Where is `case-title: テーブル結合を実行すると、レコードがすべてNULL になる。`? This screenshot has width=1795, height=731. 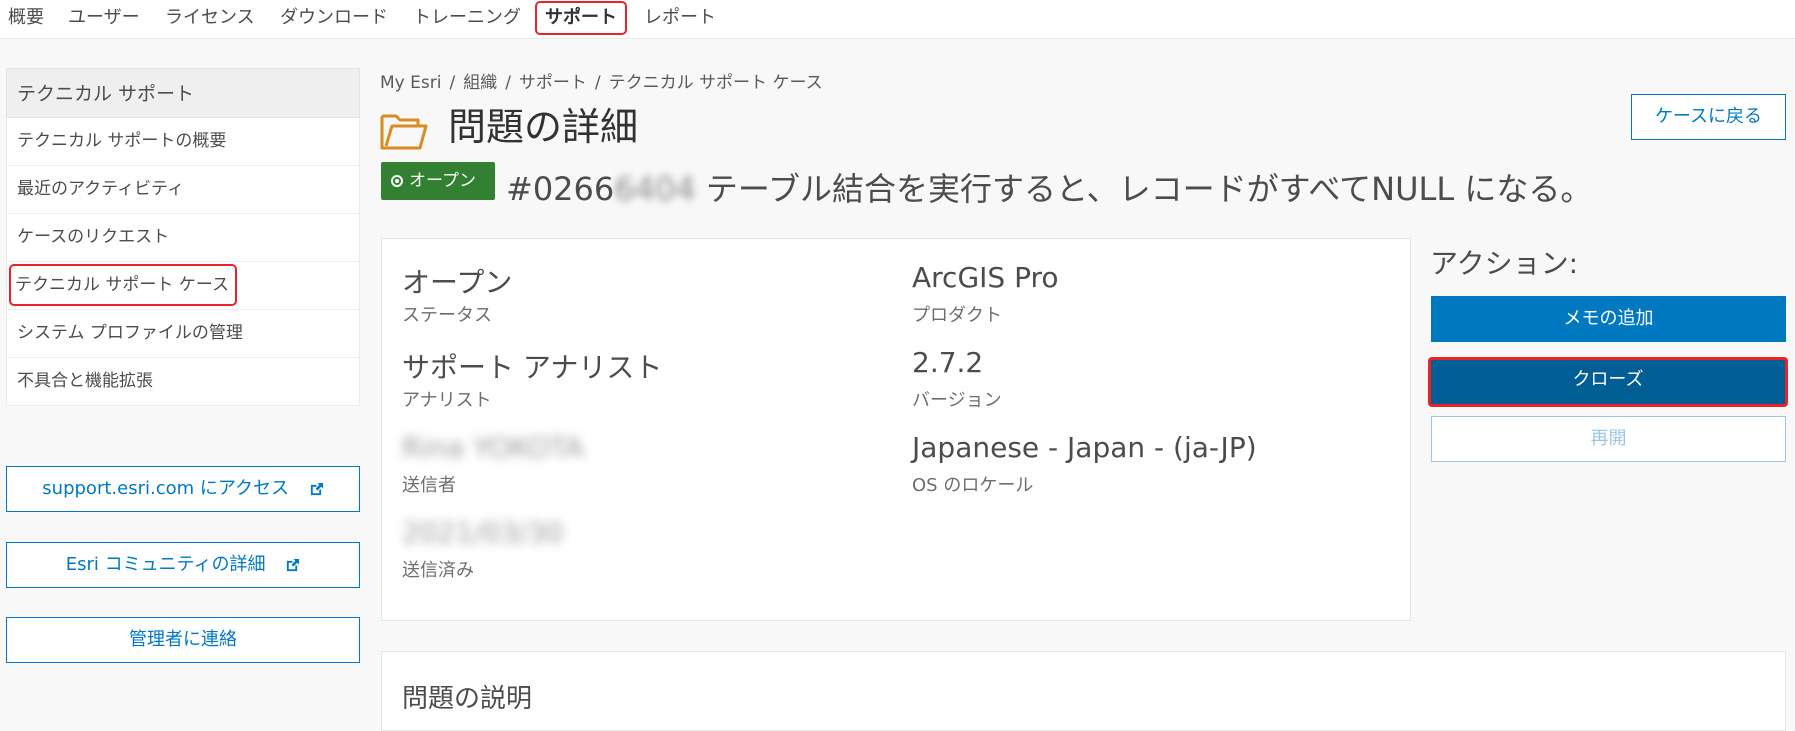
case-title: テーブル結合を実行すると、レコードがすべてNULL になる。 is located at coordinates (1149, 189).